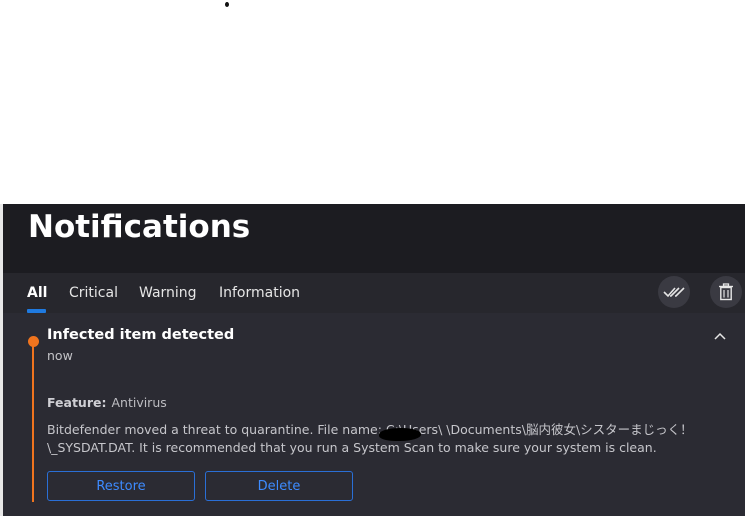  What do you see at coordinates (227, 4) in the screenshot?
I see `stray-dot` at bounding box center [227, 4].